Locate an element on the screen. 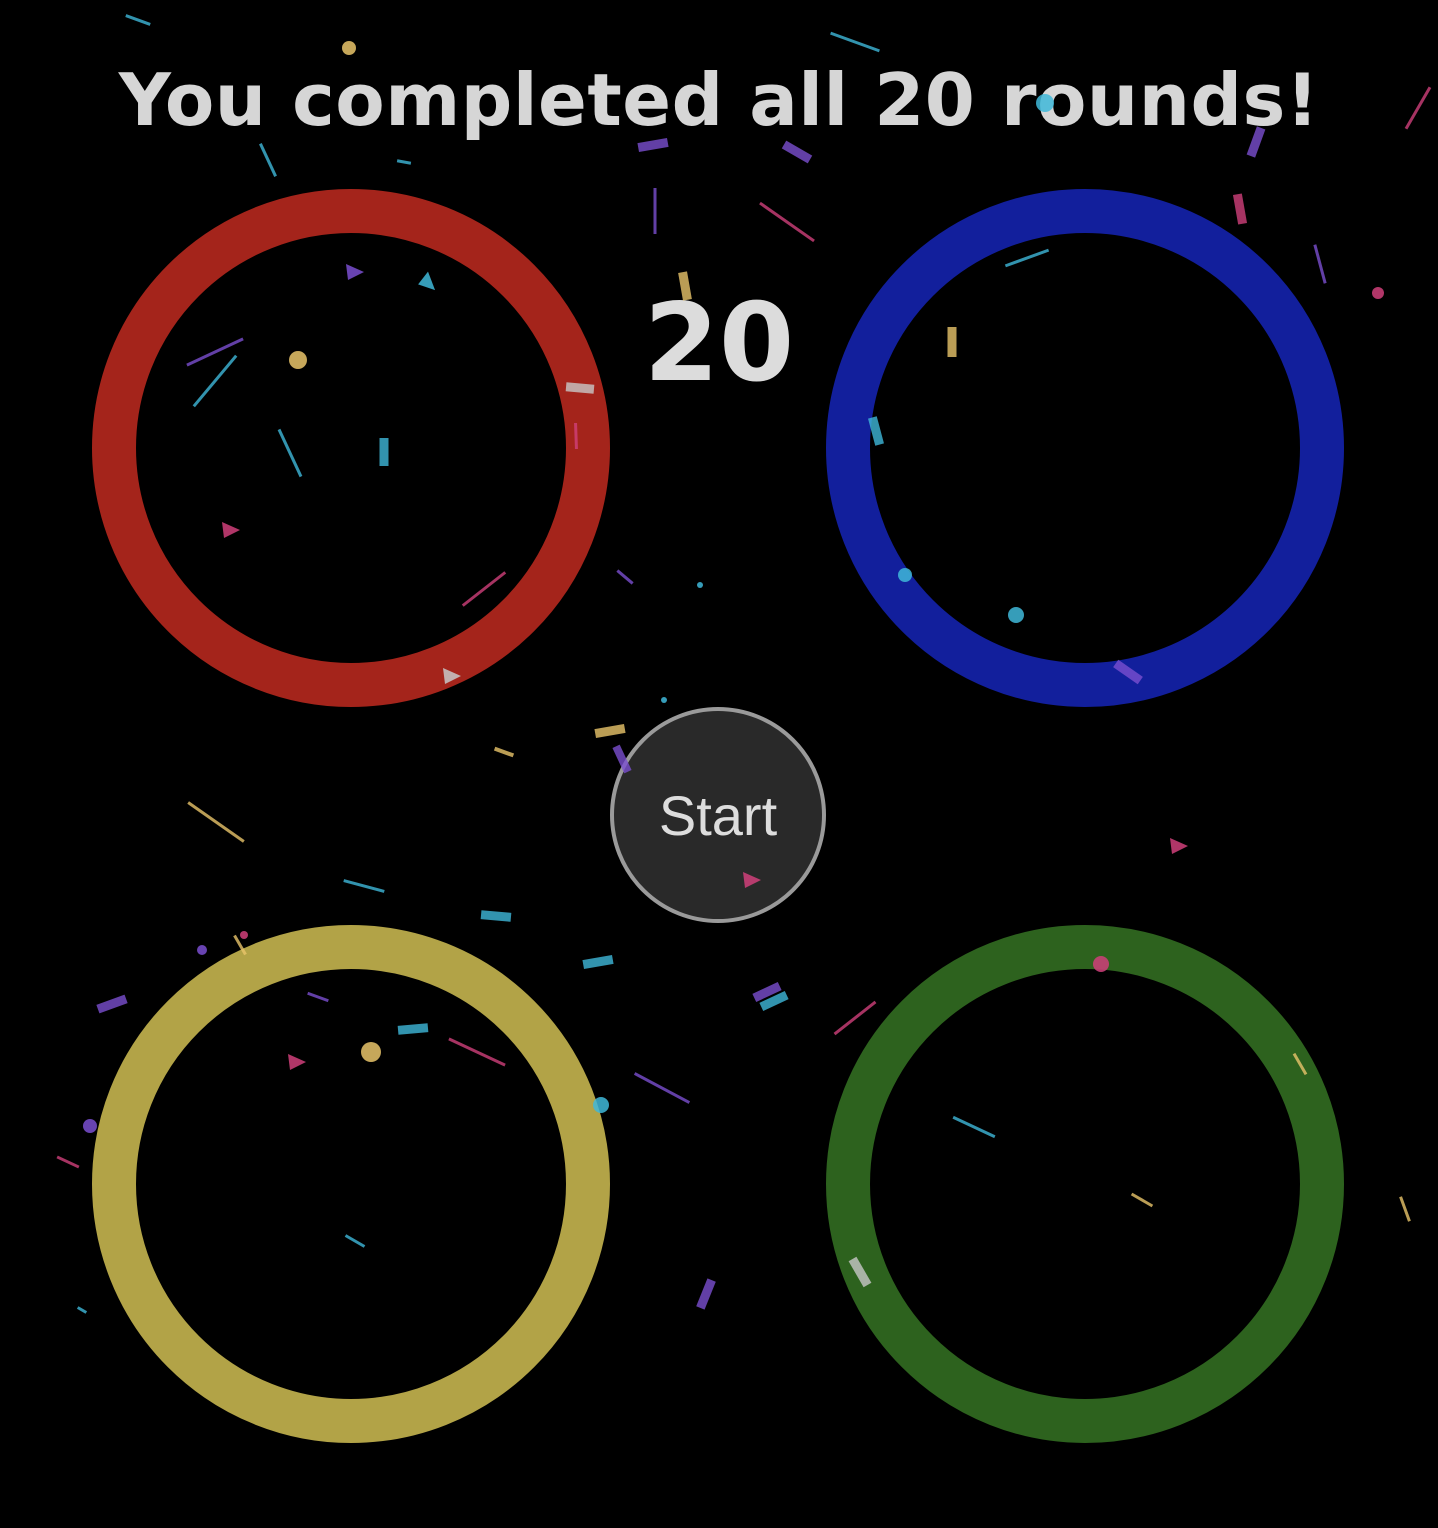 This screenshot has height=1528, width=1438. yellow-pad is located at coordinates (351, 1184).